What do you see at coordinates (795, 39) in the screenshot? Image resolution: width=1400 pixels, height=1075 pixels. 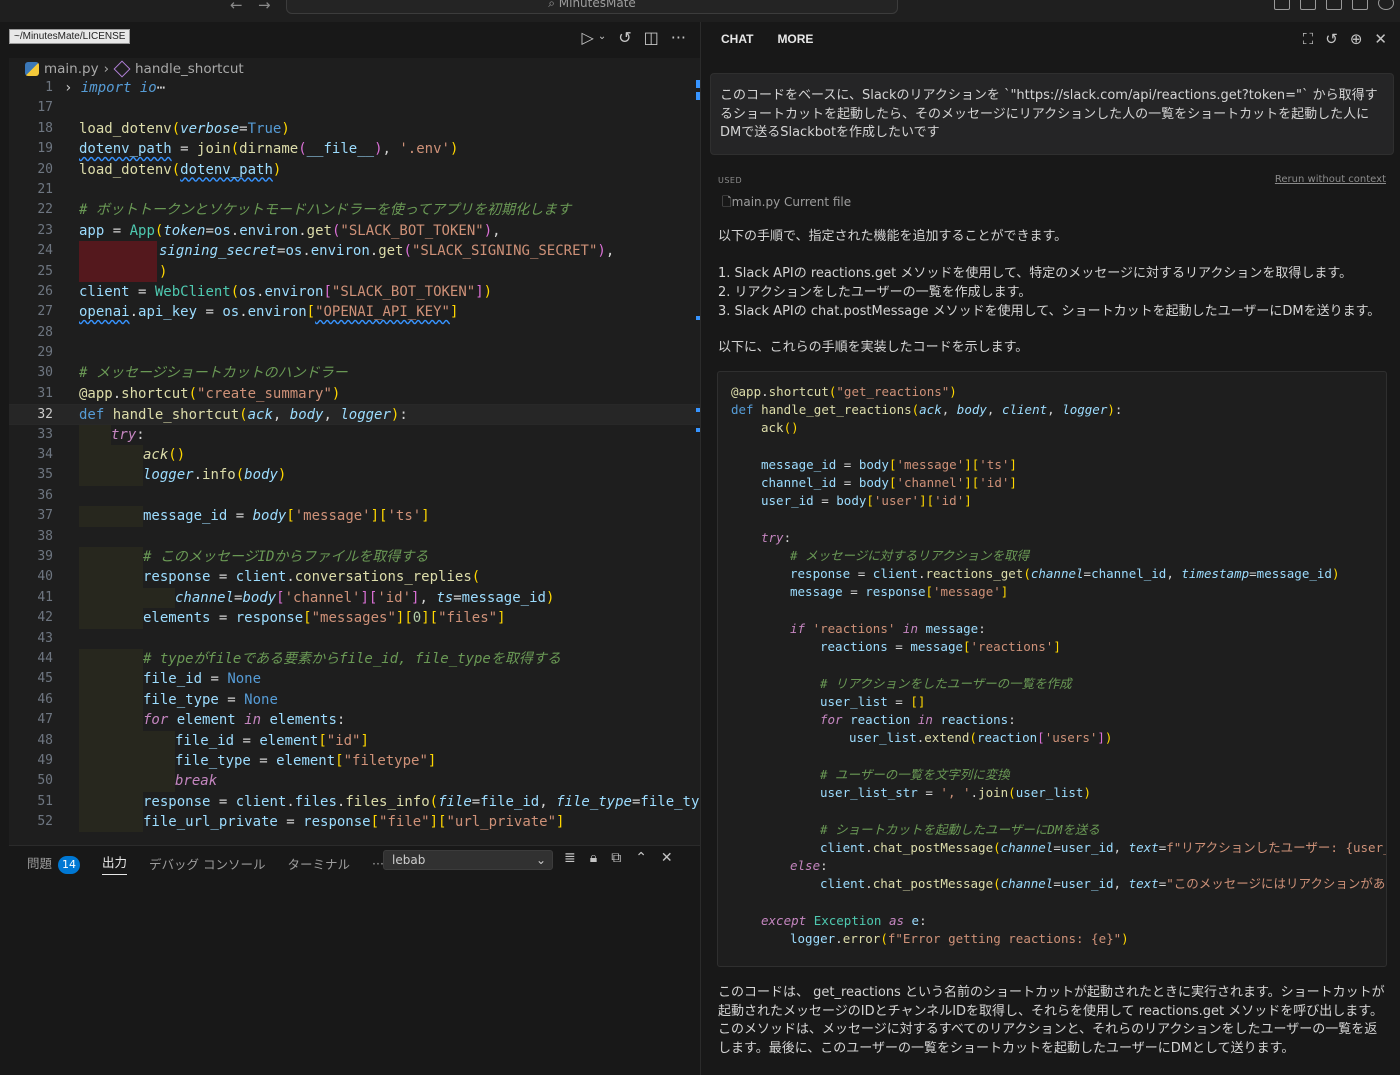 I see `tab-more: MORE` at bounding box center [795, 39].